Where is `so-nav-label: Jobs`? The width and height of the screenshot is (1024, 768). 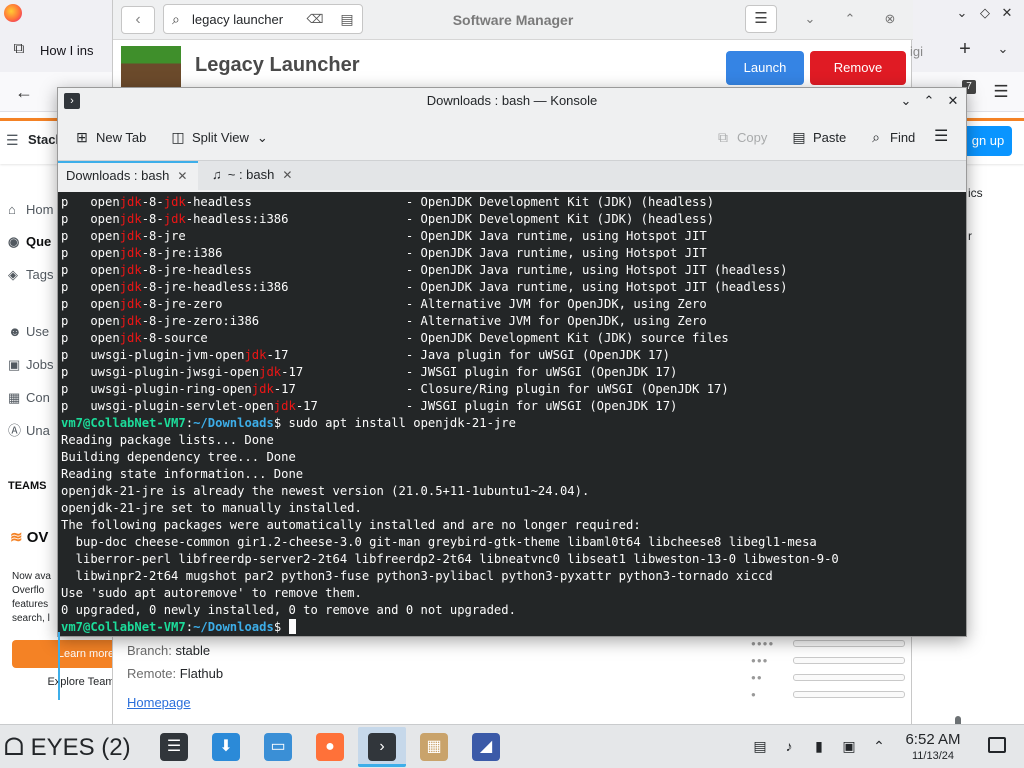
so-nav-label: Jobs is located at coordinates (40, 364).